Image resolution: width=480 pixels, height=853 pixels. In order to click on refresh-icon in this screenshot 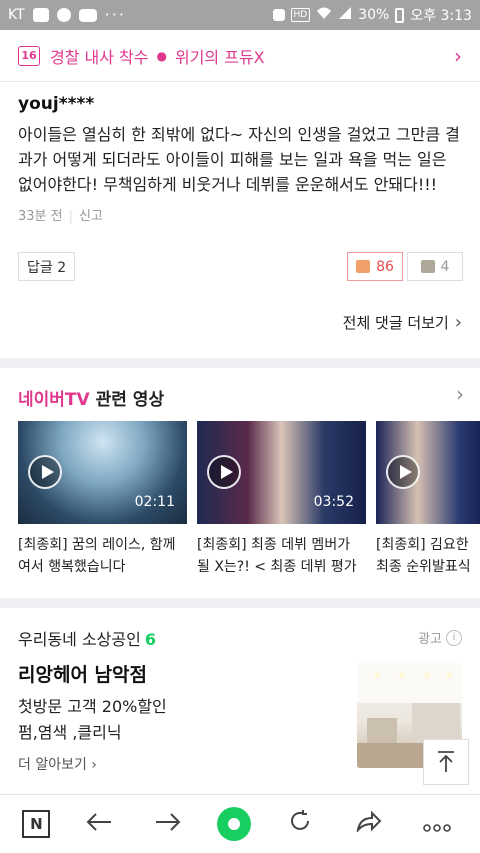, I will do `click(300, 824)`.